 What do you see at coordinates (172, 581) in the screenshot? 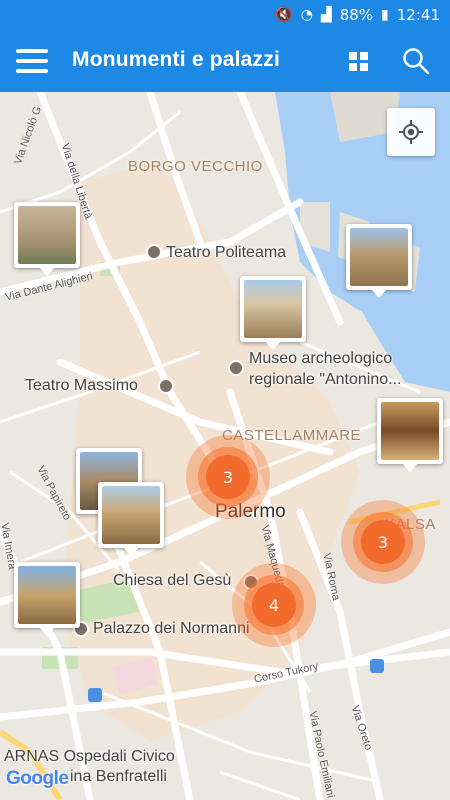
I see `poi-label: Chiesa del Gesù` at bounding box center [172, 581].